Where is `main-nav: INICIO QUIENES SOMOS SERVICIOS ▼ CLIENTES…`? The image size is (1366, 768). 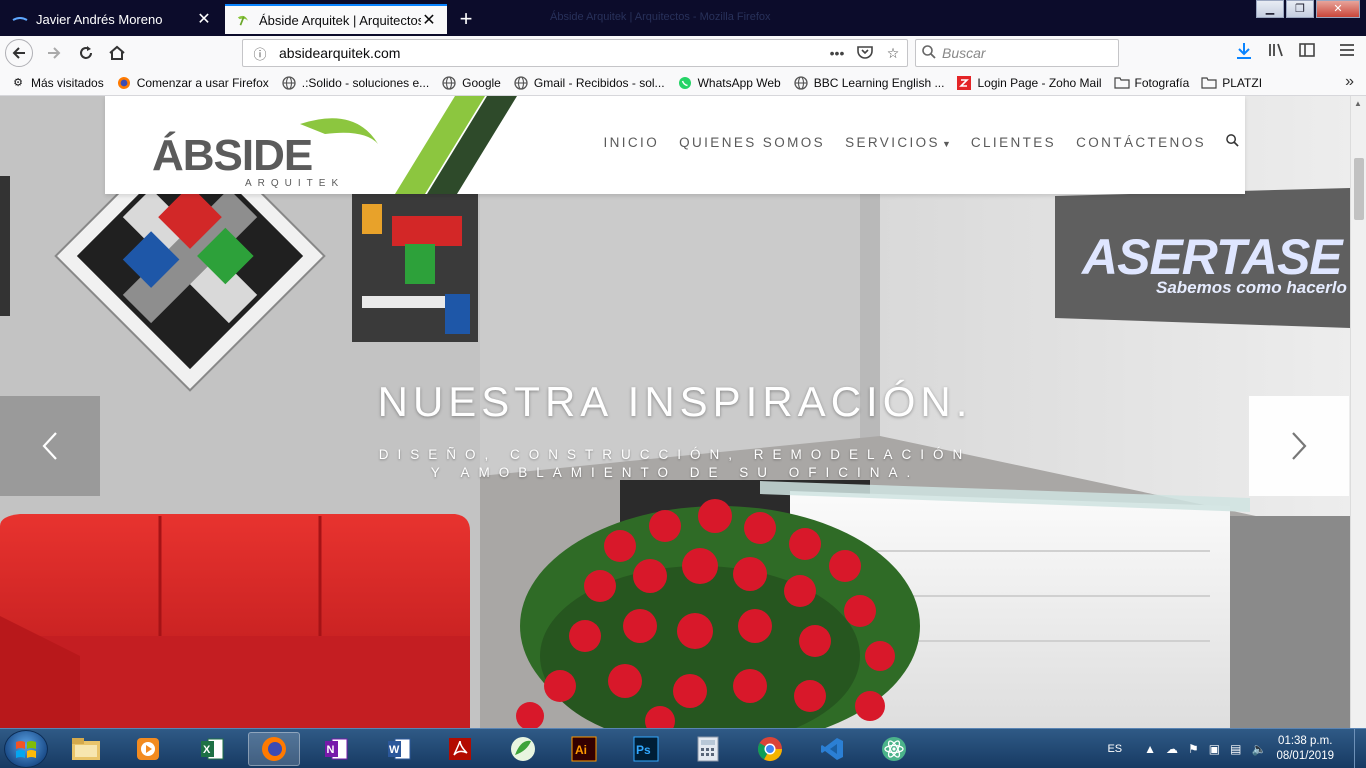
main-nav: INICIO QUIENES SOMOS SERVICIOS ▼ CLIENTES… is located at coordinates (924, 142).